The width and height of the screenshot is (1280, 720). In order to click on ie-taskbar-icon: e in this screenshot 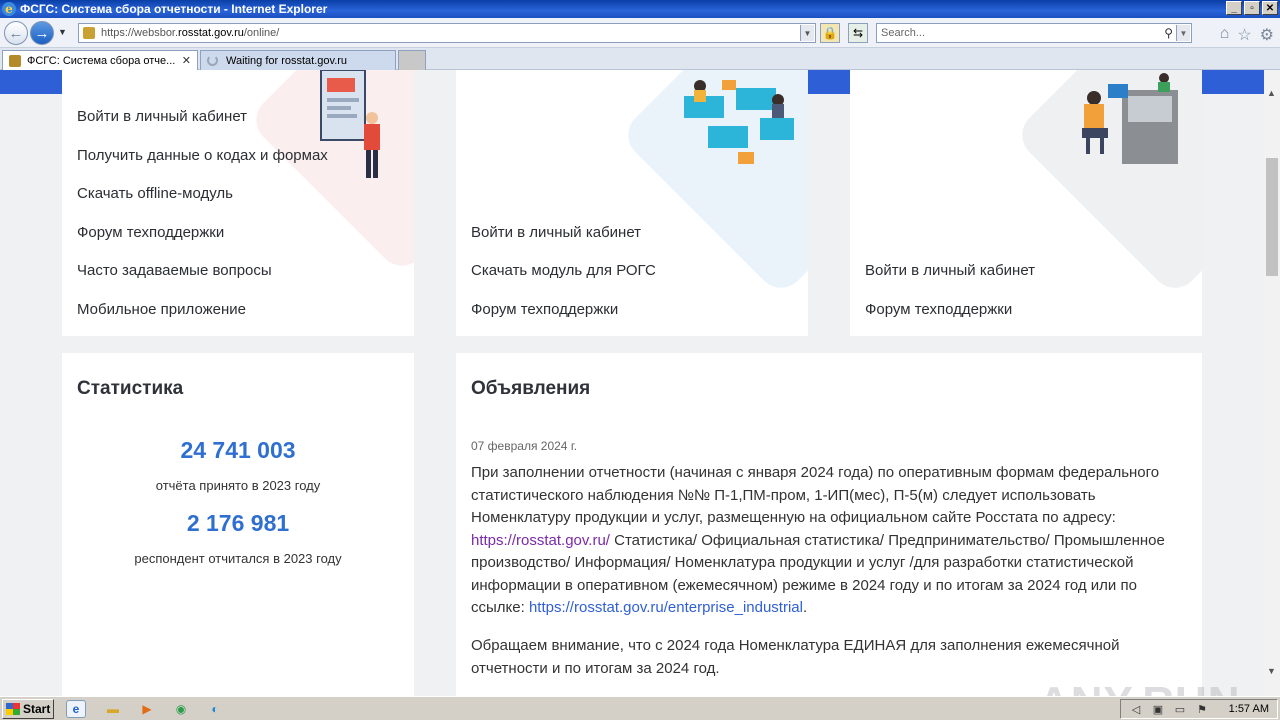, I will do `click(76, 709)`.